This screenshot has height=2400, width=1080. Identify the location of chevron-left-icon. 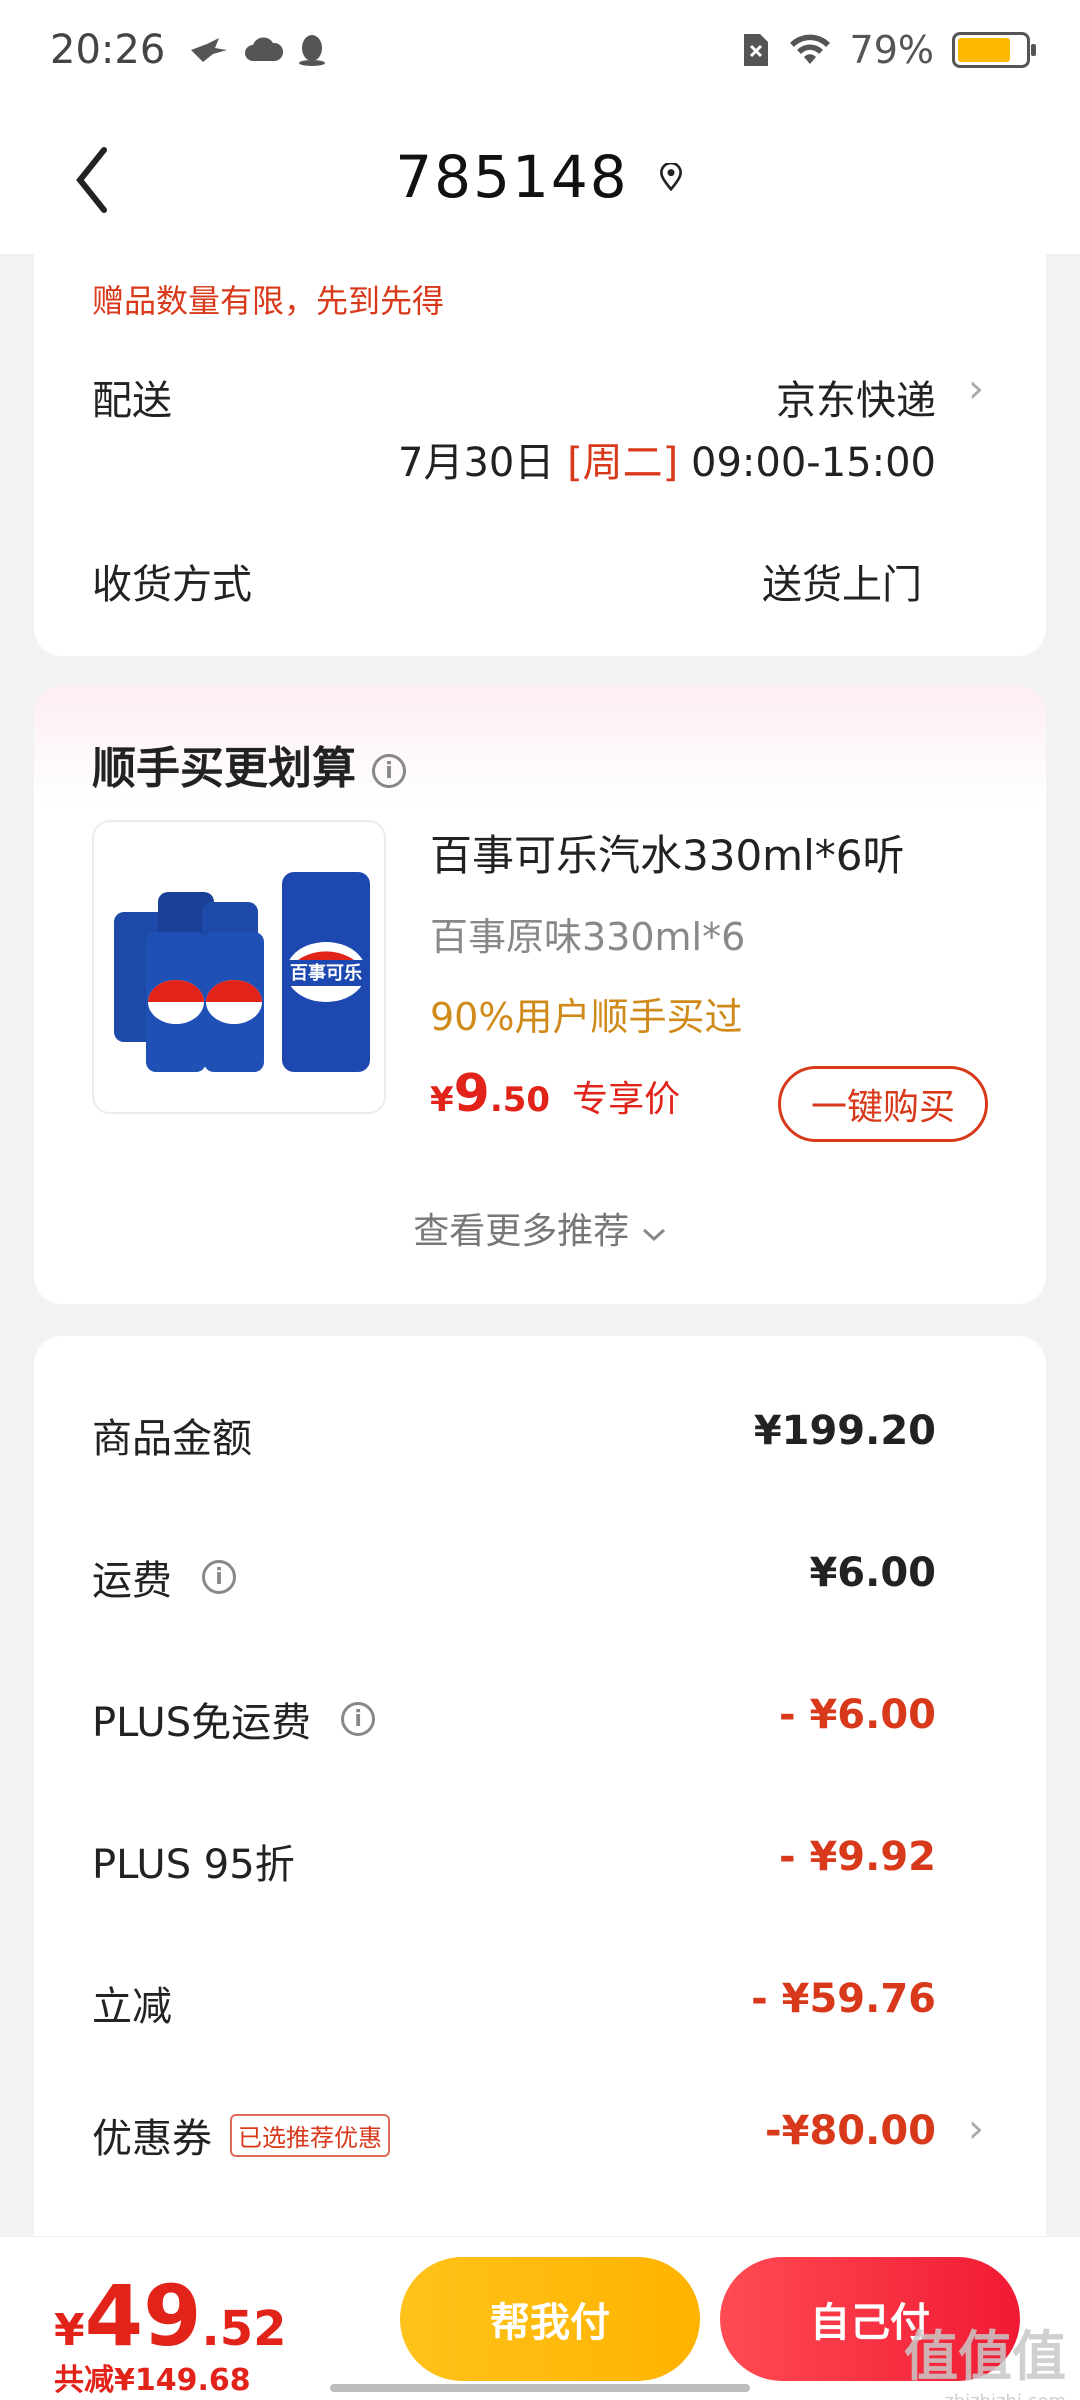
(94, 180).